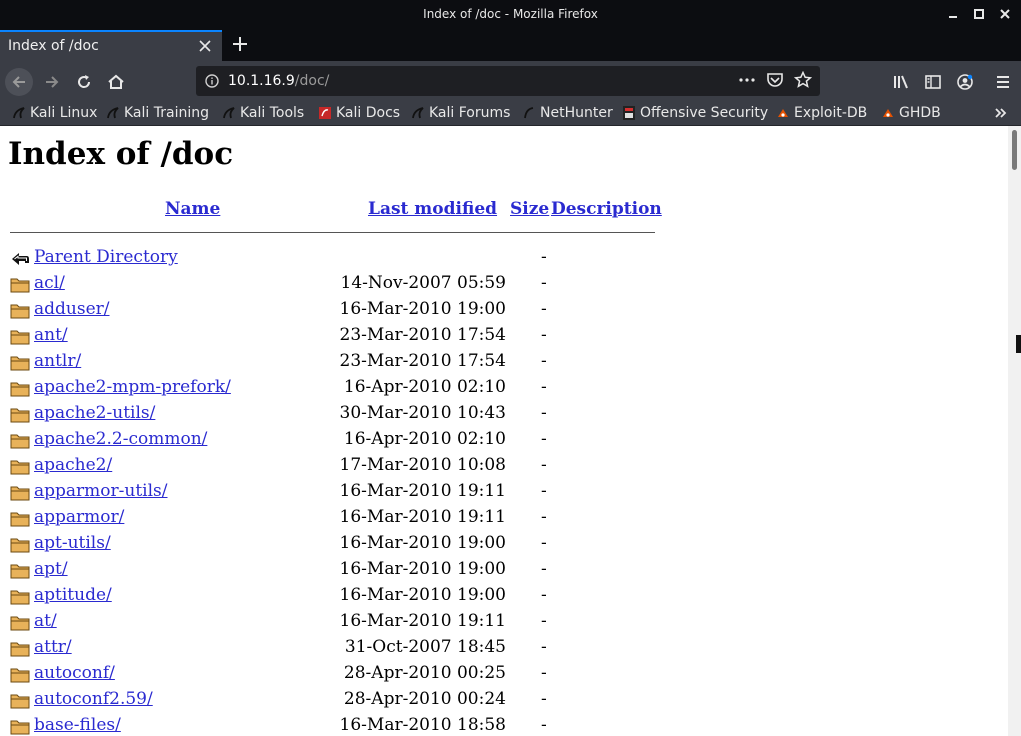 This screenshot has width=1021, height=736. I want to click on sidebar-icon, so click(933, 82).